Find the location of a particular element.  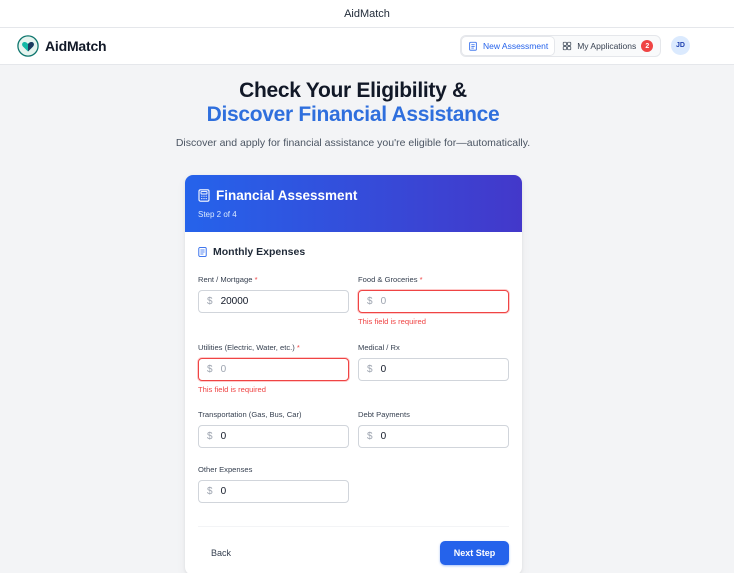

section-title: Monthly Expenses is located at coordinates (259, 252).